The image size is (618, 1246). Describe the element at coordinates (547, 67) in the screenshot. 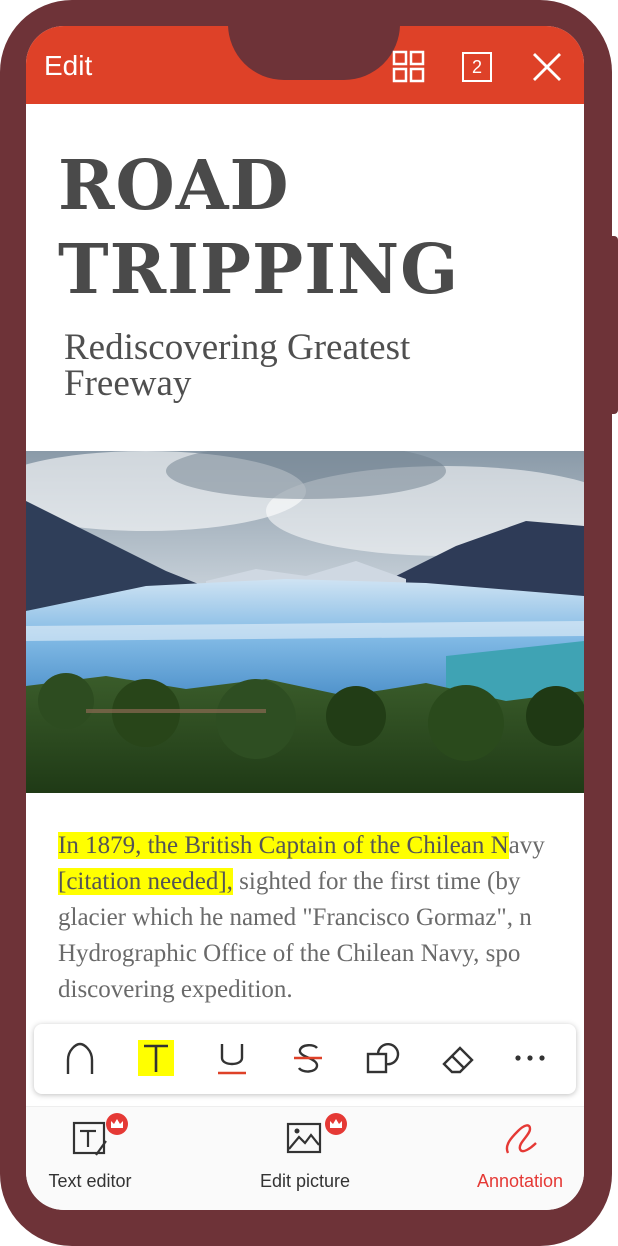

I see `close-icon` at that location.